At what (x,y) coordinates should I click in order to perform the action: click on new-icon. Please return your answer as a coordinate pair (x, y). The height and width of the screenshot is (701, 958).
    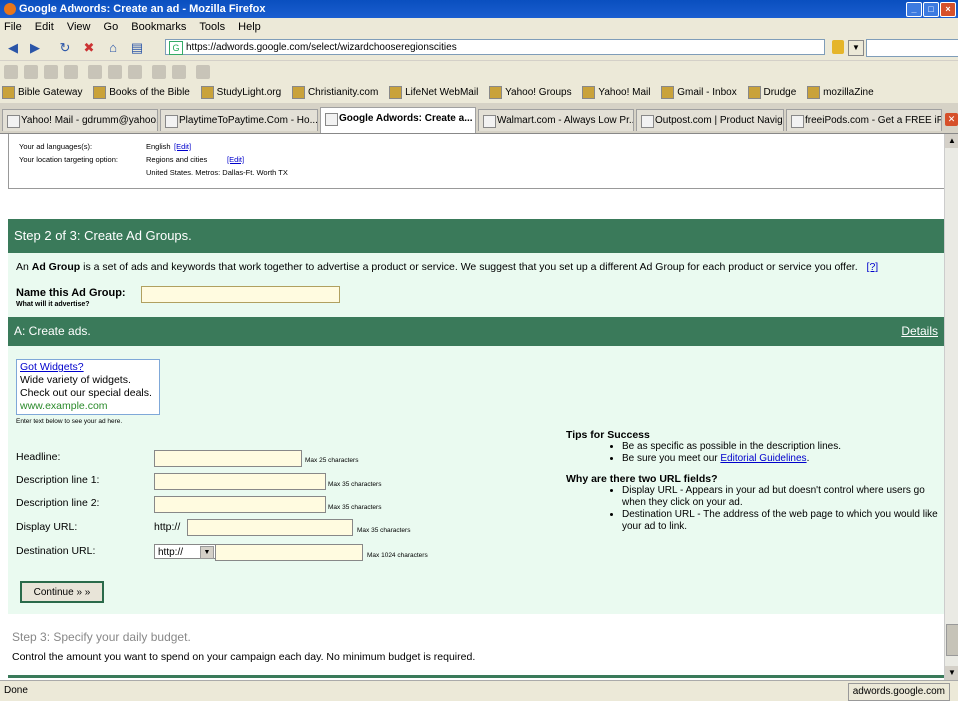
    Looking at the image, I should click on (11, 72).